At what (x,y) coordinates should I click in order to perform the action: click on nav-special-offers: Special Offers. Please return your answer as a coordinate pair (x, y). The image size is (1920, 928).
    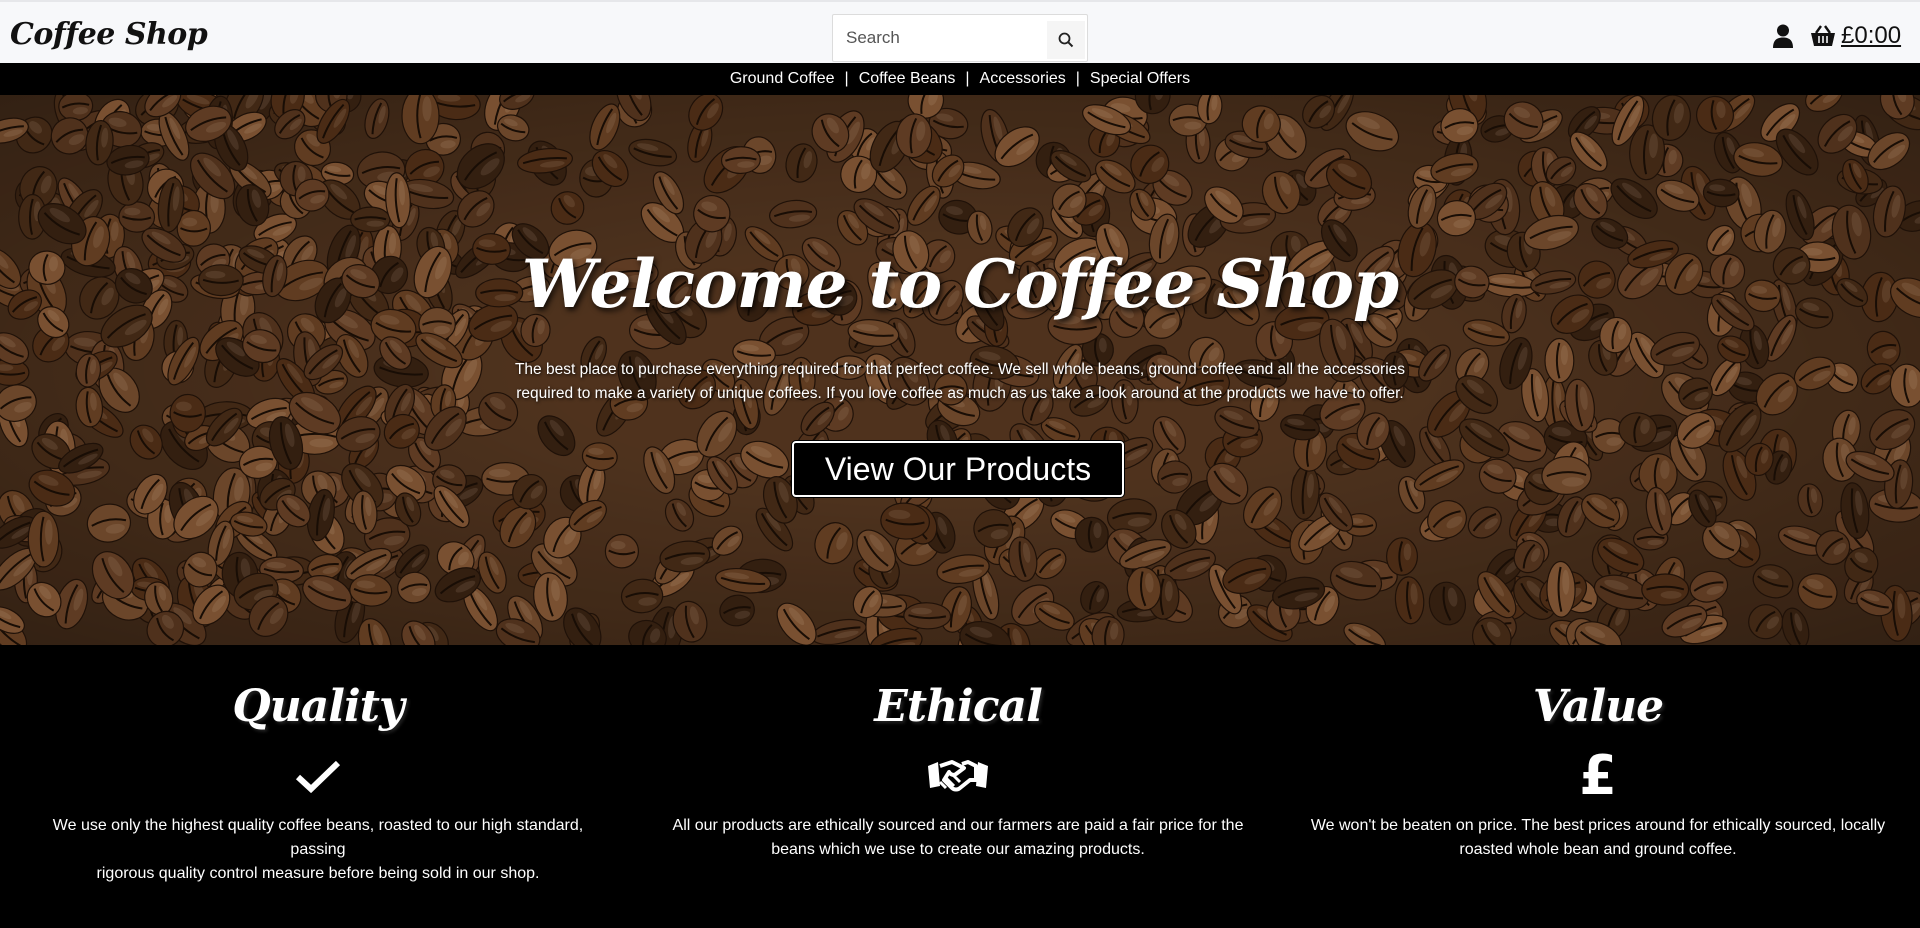
    Looking at the image, I should click on (1140, 79).